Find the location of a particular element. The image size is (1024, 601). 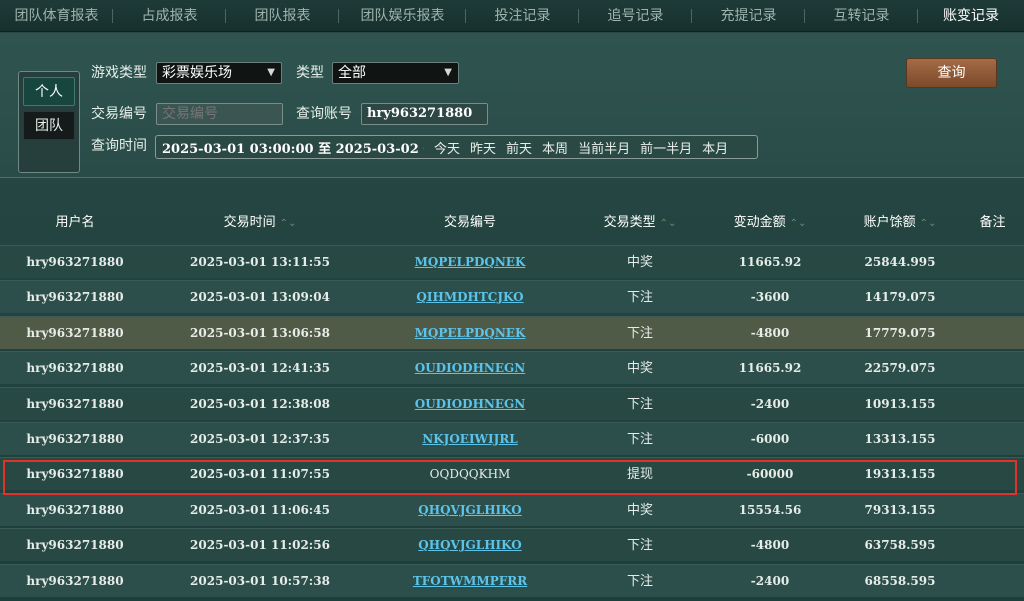

nav-tab: 充提记录 is located at coordinates (748, 16).